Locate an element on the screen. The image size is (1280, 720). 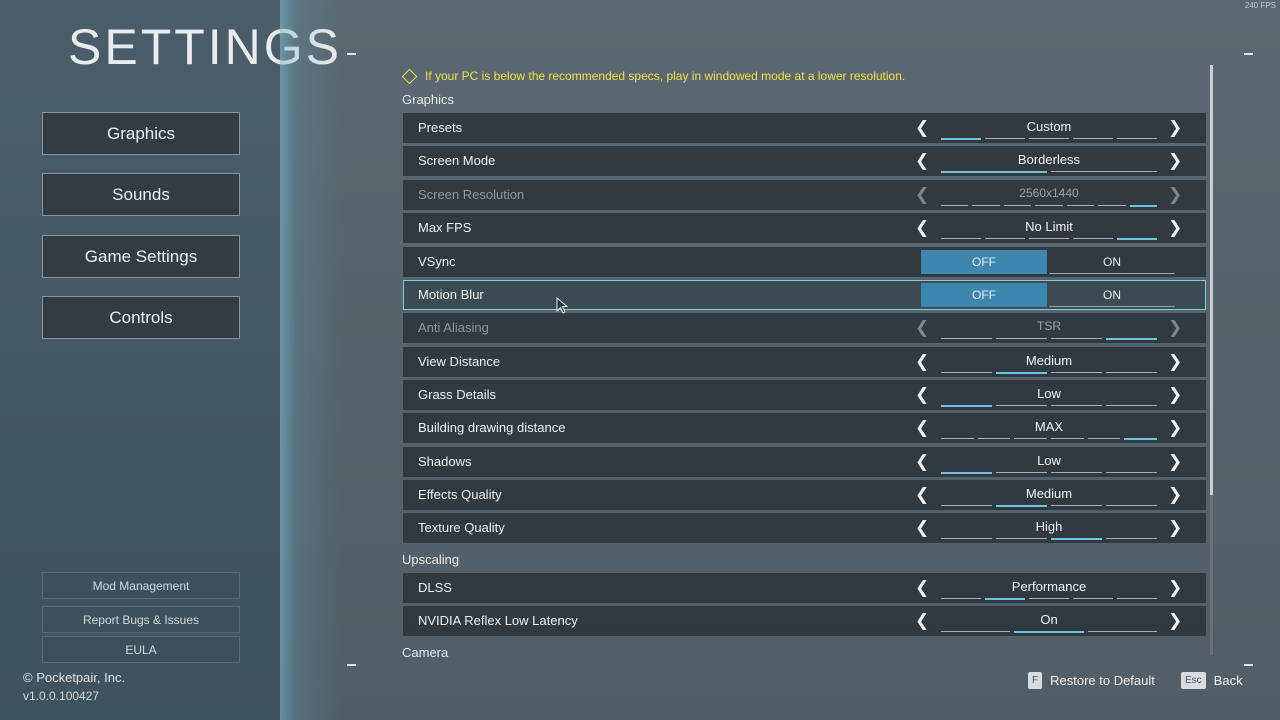
motion-blur-toggle: OFF ON is located at coordinates (1048, 295).